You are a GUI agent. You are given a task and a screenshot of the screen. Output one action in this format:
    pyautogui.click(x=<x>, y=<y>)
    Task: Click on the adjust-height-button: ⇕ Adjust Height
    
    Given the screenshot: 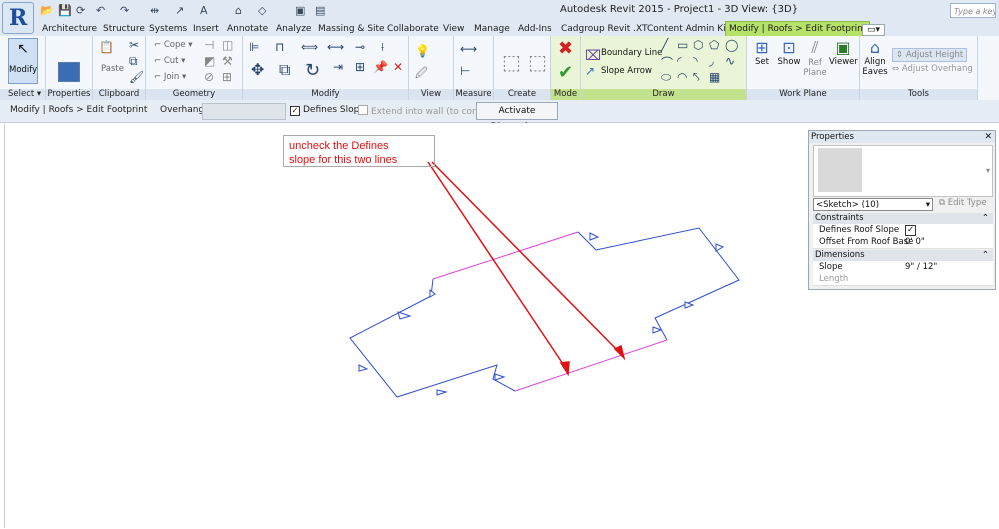 What is the action you would take?
    pyautogui.click(x=930, y=55)
    